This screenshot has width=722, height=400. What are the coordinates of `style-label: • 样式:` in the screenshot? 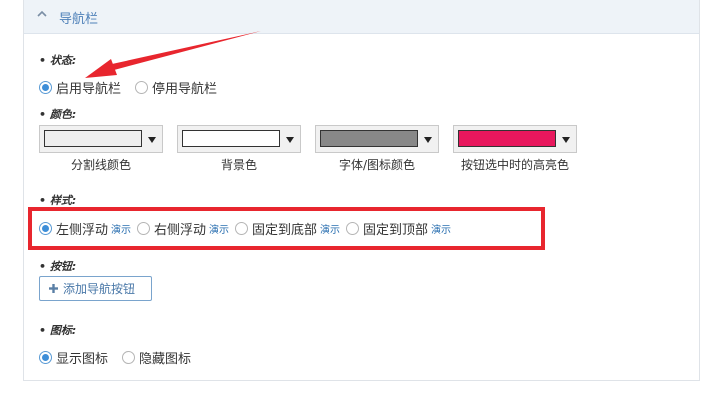 It's located at (58, 200).